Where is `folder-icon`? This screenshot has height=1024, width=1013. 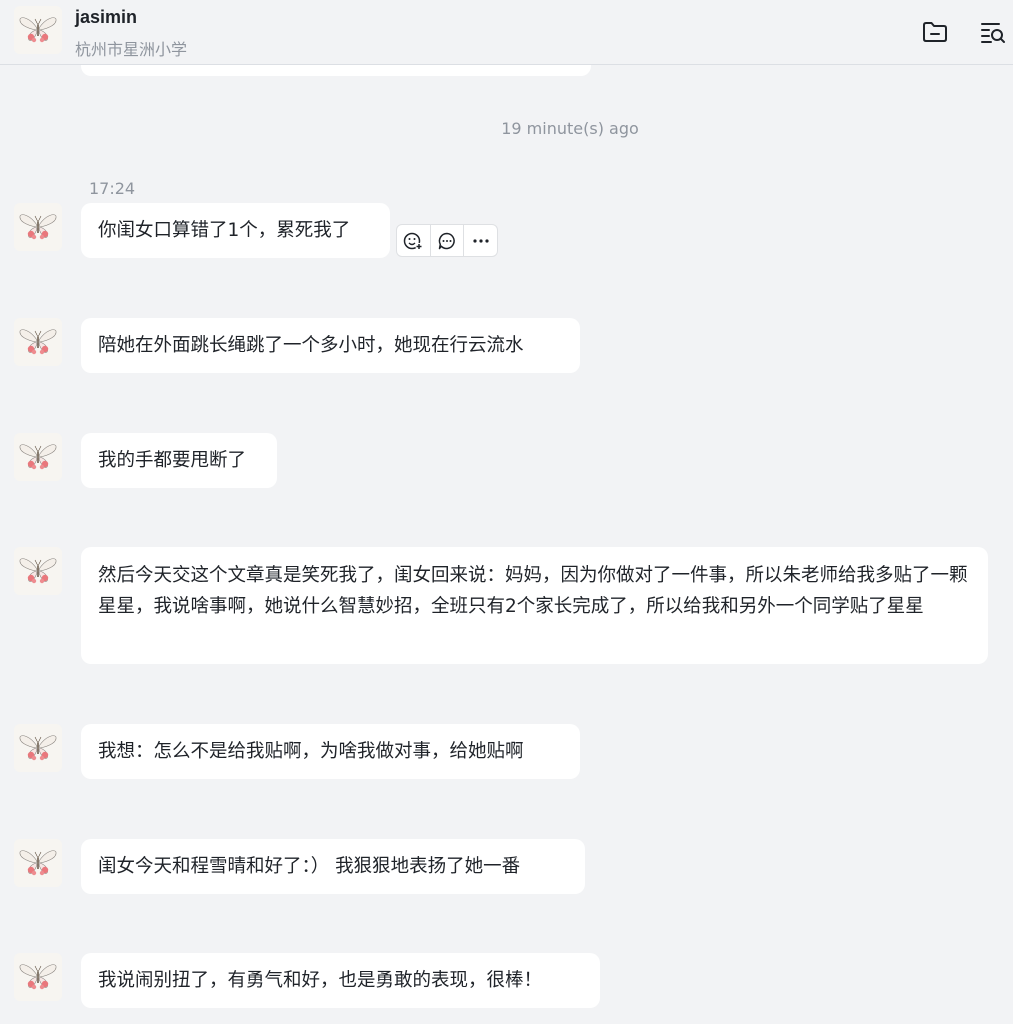
folder-icon is located at coordinates (935, 32).